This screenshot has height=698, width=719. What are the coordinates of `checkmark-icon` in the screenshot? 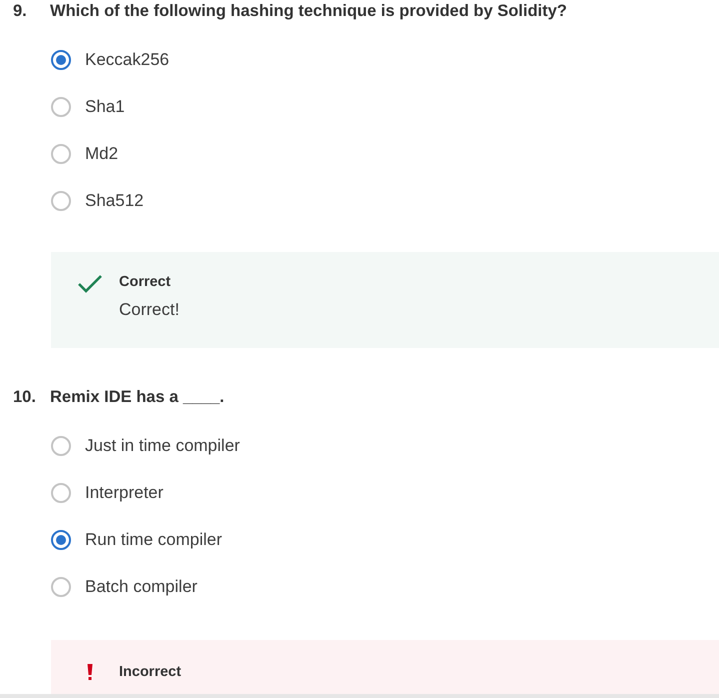 It's located at (90, 284).